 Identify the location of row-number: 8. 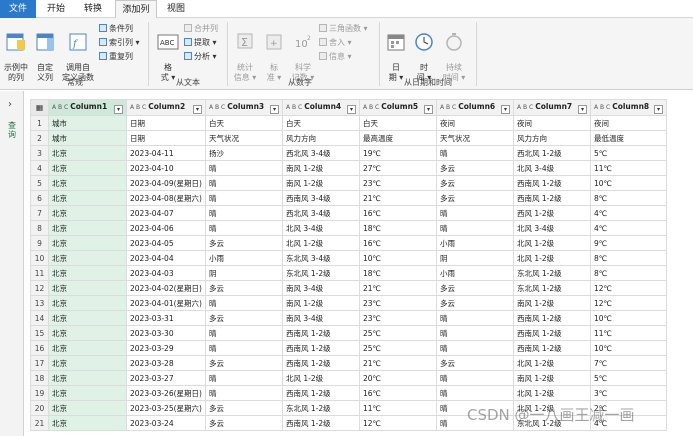
(39, 228).